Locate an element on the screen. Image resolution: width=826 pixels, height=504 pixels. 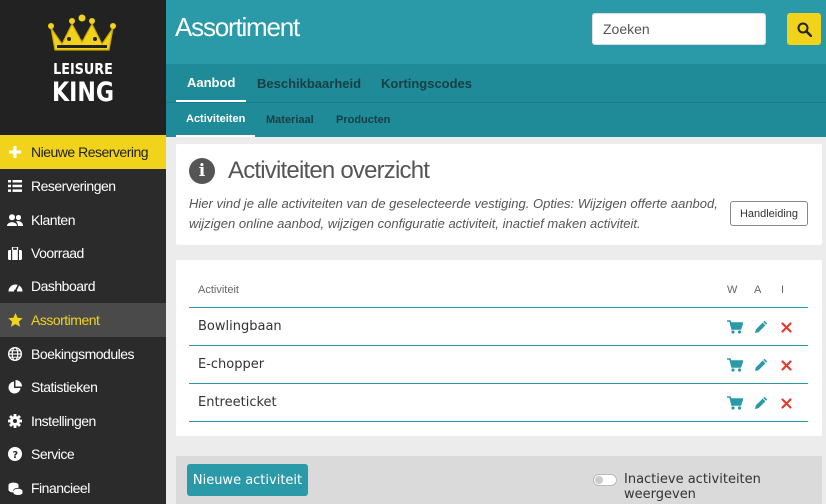
sidebar-item-reserveringen: Reserveringen is located at coordinates (83, 186).